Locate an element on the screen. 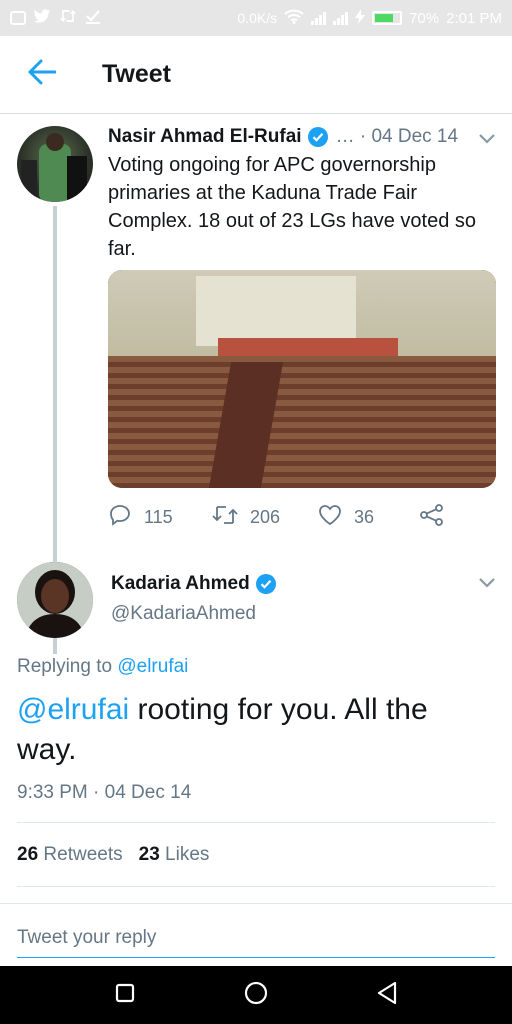 The width and height of the screenshot is (512, 1024). recent-apps-button is located at coordinates (125, 995).